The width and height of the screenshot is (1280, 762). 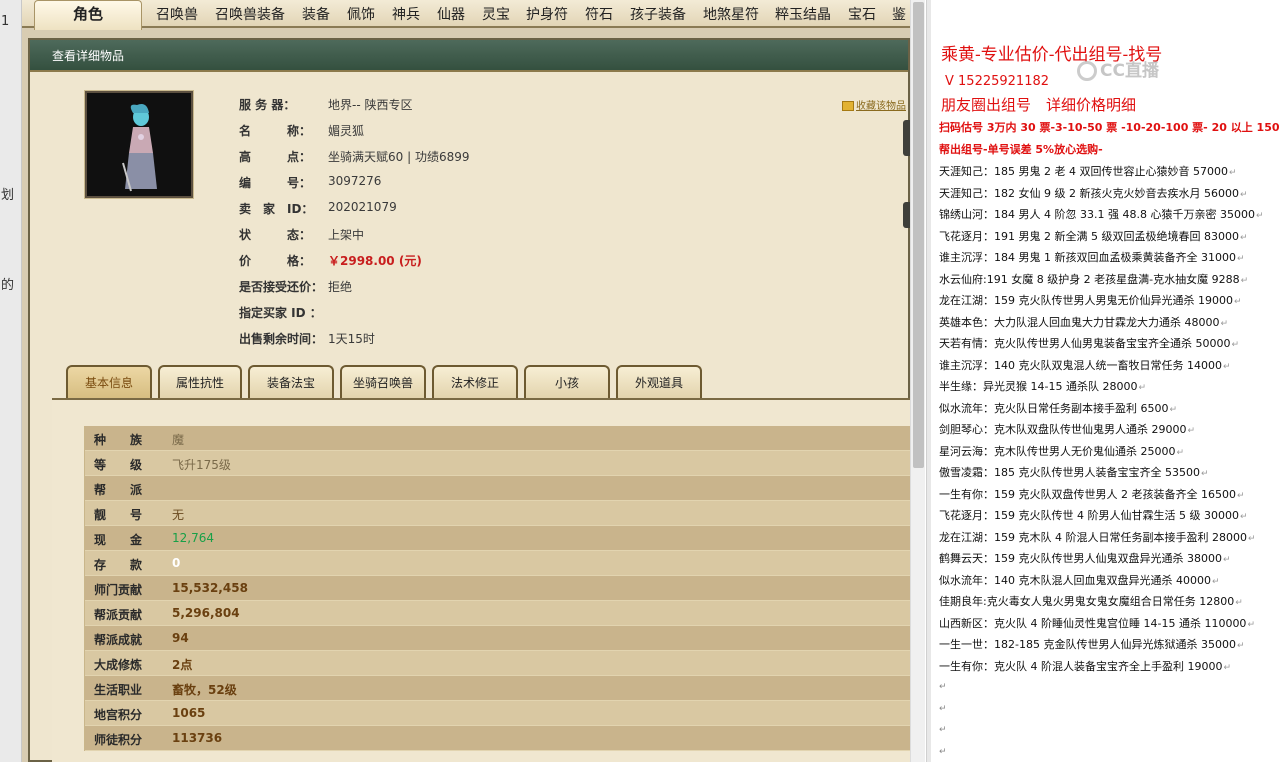 What do you see at coordinates (118, 740) in the screenshot?
I see `row-label: 师徒积分` at bounding box center [118, 740].